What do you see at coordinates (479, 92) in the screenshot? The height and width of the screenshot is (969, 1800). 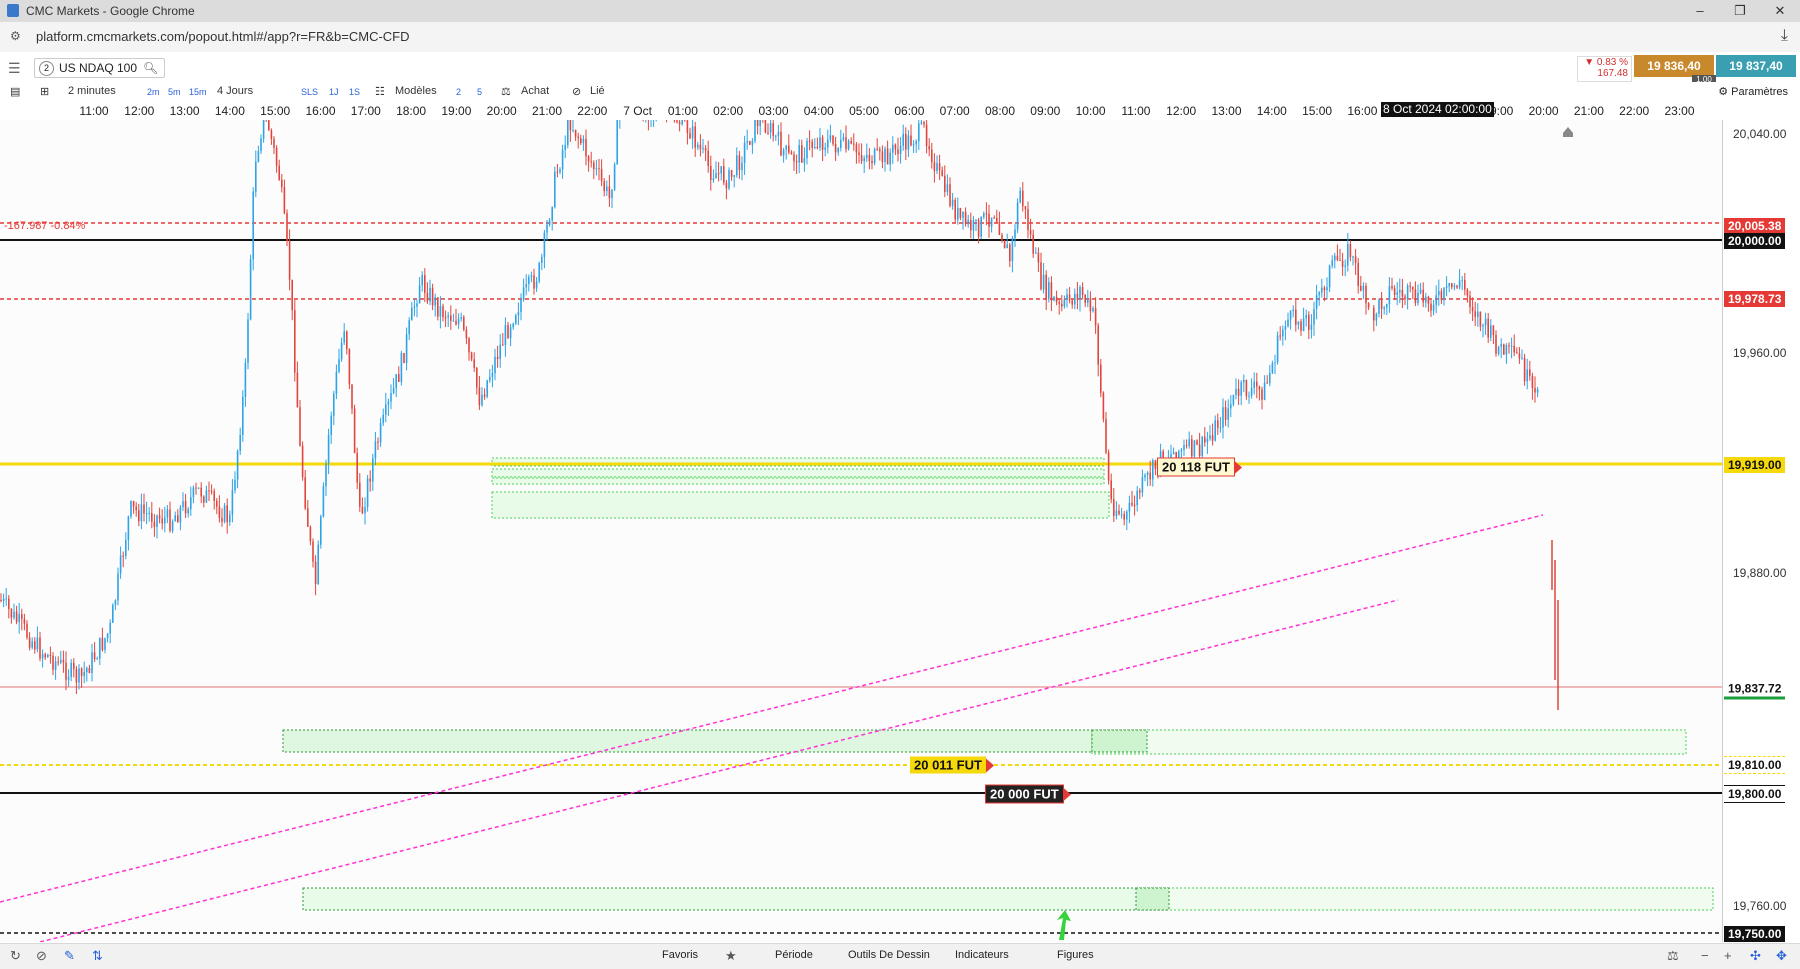 I see `layout-5-button: 5` at bounding box center [479, 92].